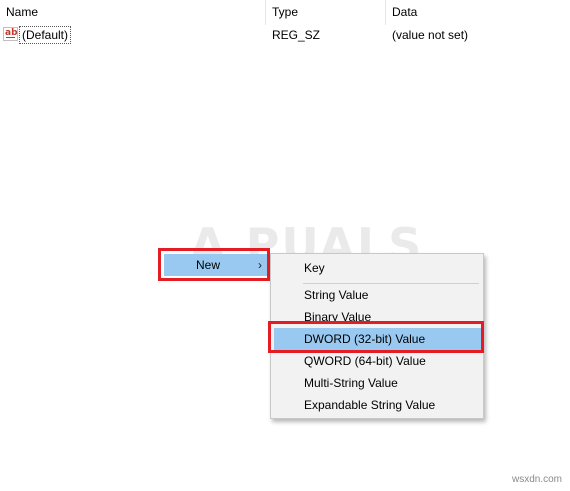 The width and height of the screenshot is (570, 491). I want to click on menu-item-key: Key, so click(377, 268).